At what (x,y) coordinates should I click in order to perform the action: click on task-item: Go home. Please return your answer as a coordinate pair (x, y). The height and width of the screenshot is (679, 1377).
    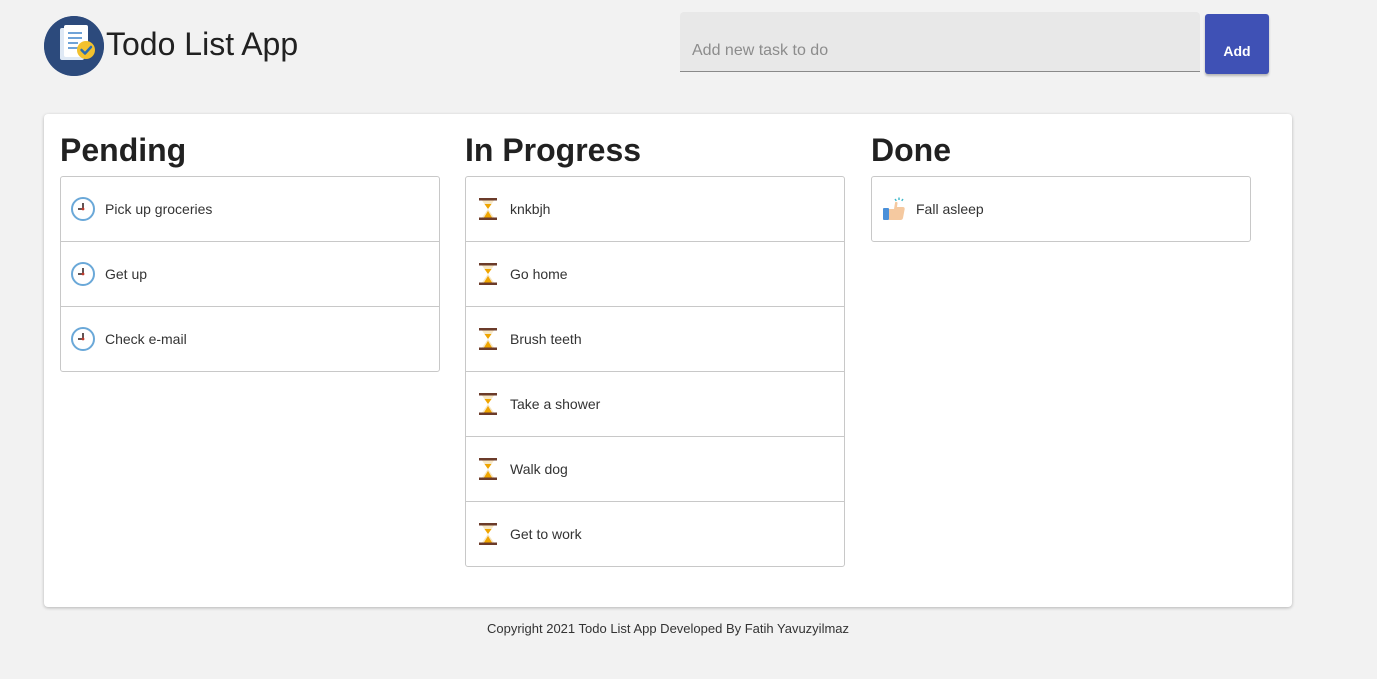
    Looking at the image, I should click on (655, 274).